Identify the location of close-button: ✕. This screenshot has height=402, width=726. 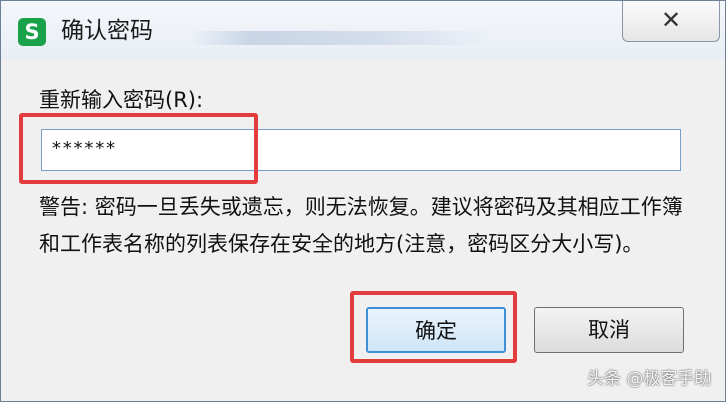
(671, 21).